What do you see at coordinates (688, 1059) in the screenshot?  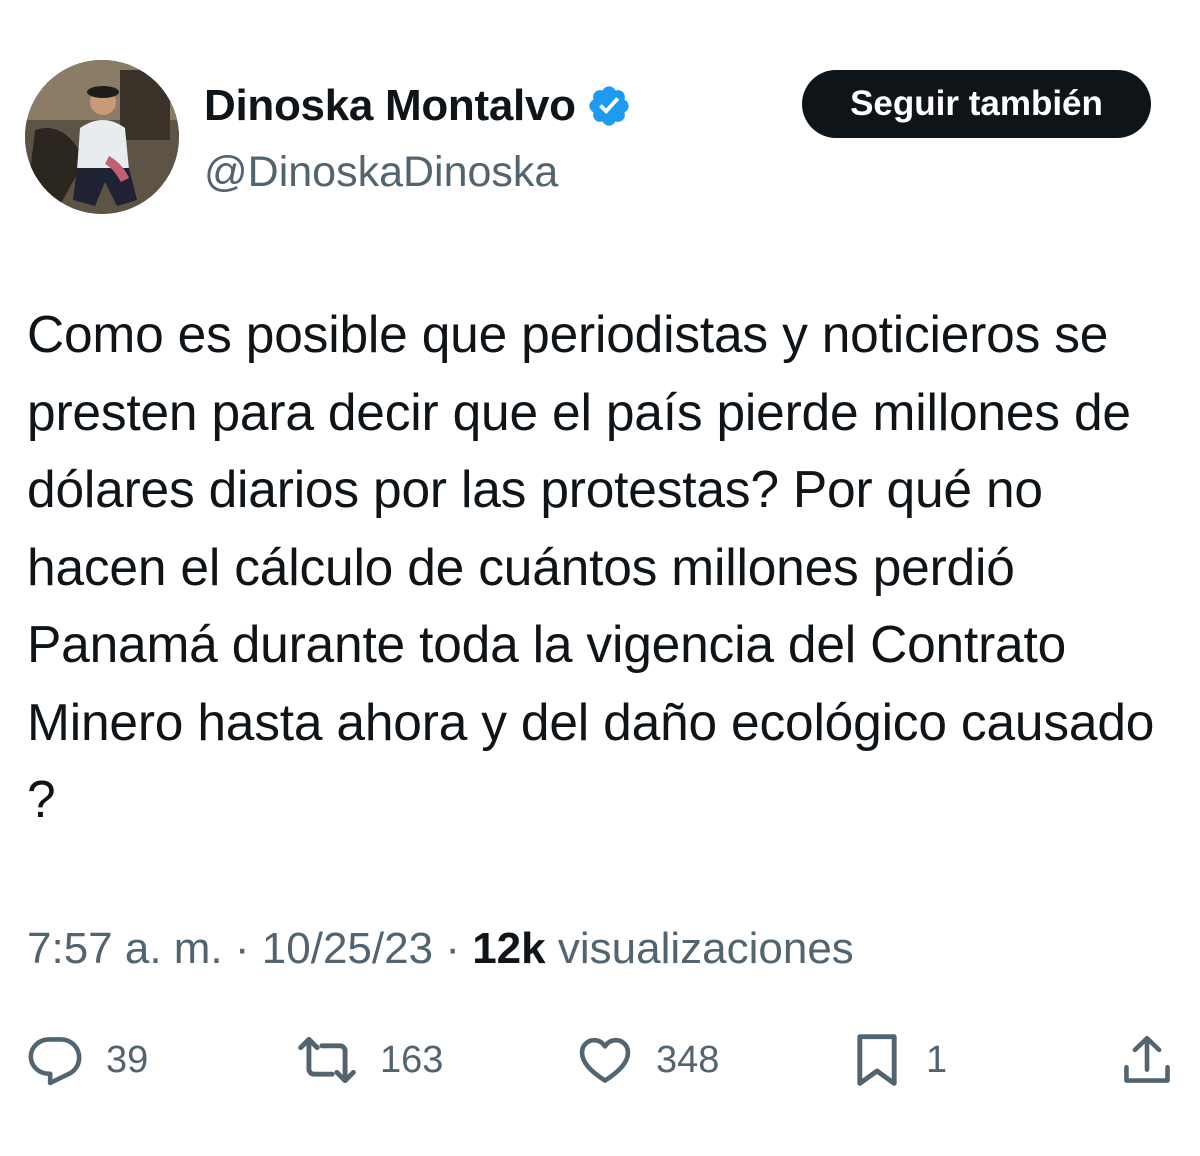 I see `like-count: 348` at bounding box center [688, 1059].